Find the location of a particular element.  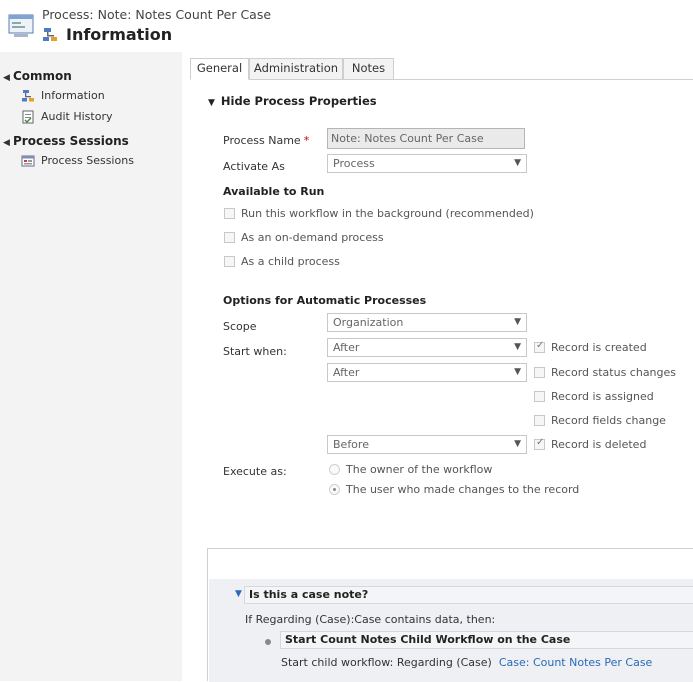

sidebar-item-process-sessions: Process Sessions is located at coordinates (91, 162).